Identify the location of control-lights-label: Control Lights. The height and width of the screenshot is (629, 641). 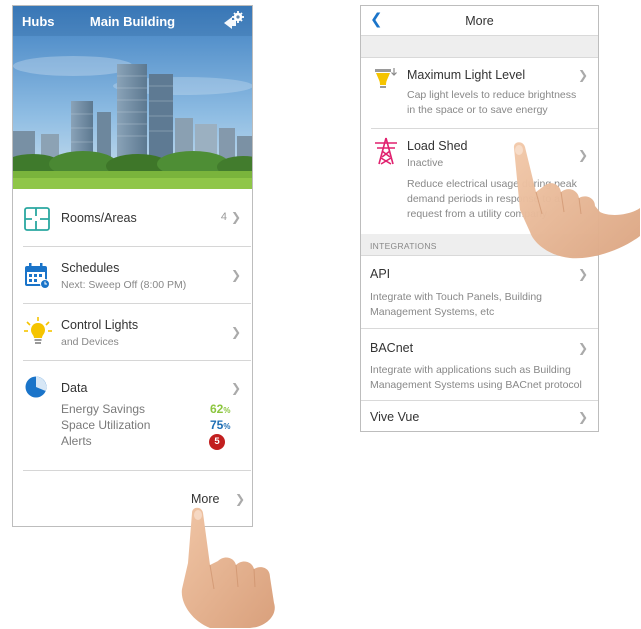
(100, 325).